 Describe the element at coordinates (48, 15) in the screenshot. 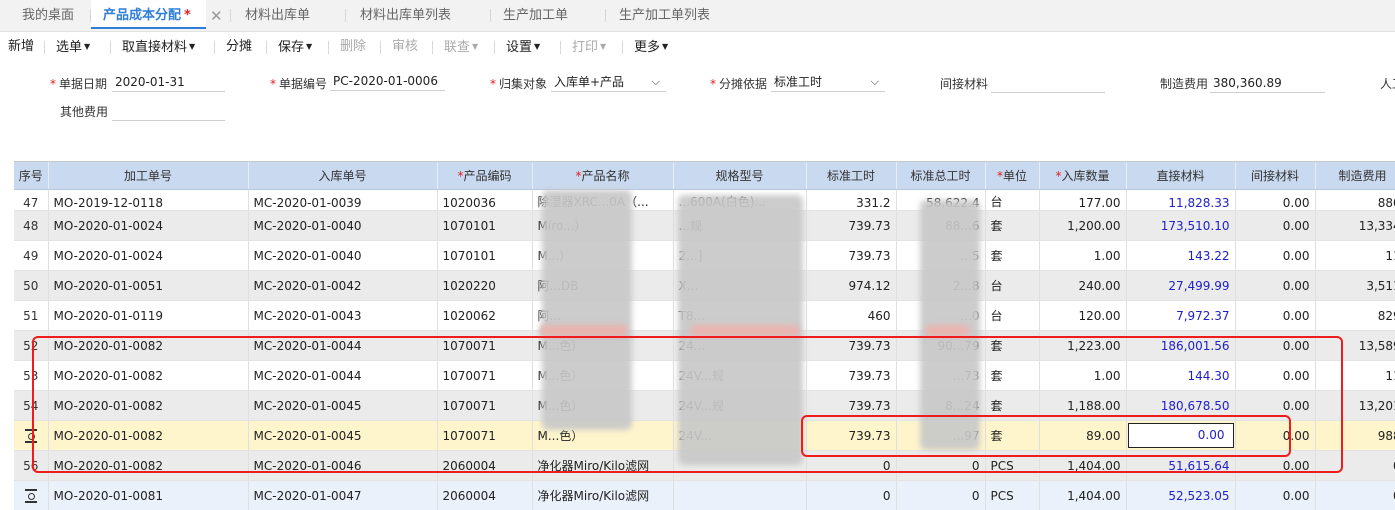

I see `tab-my-desktop: 我的桌面` at that location.